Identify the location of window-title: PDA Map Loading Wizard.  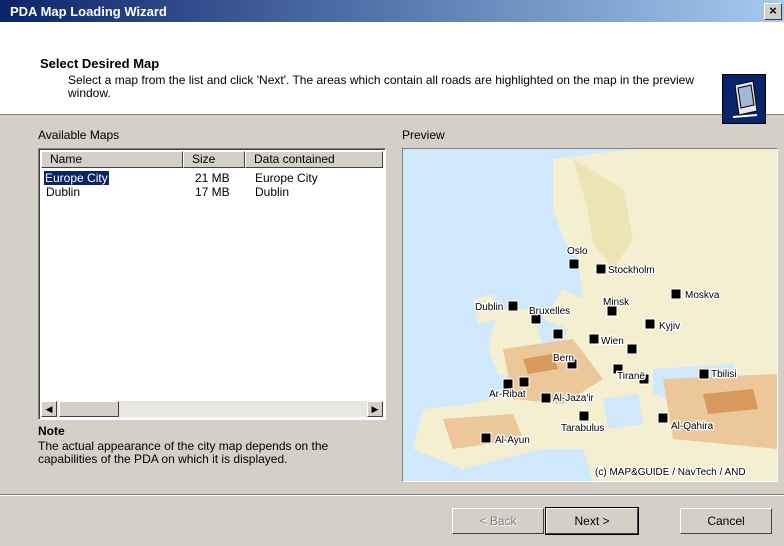
(88, 11).